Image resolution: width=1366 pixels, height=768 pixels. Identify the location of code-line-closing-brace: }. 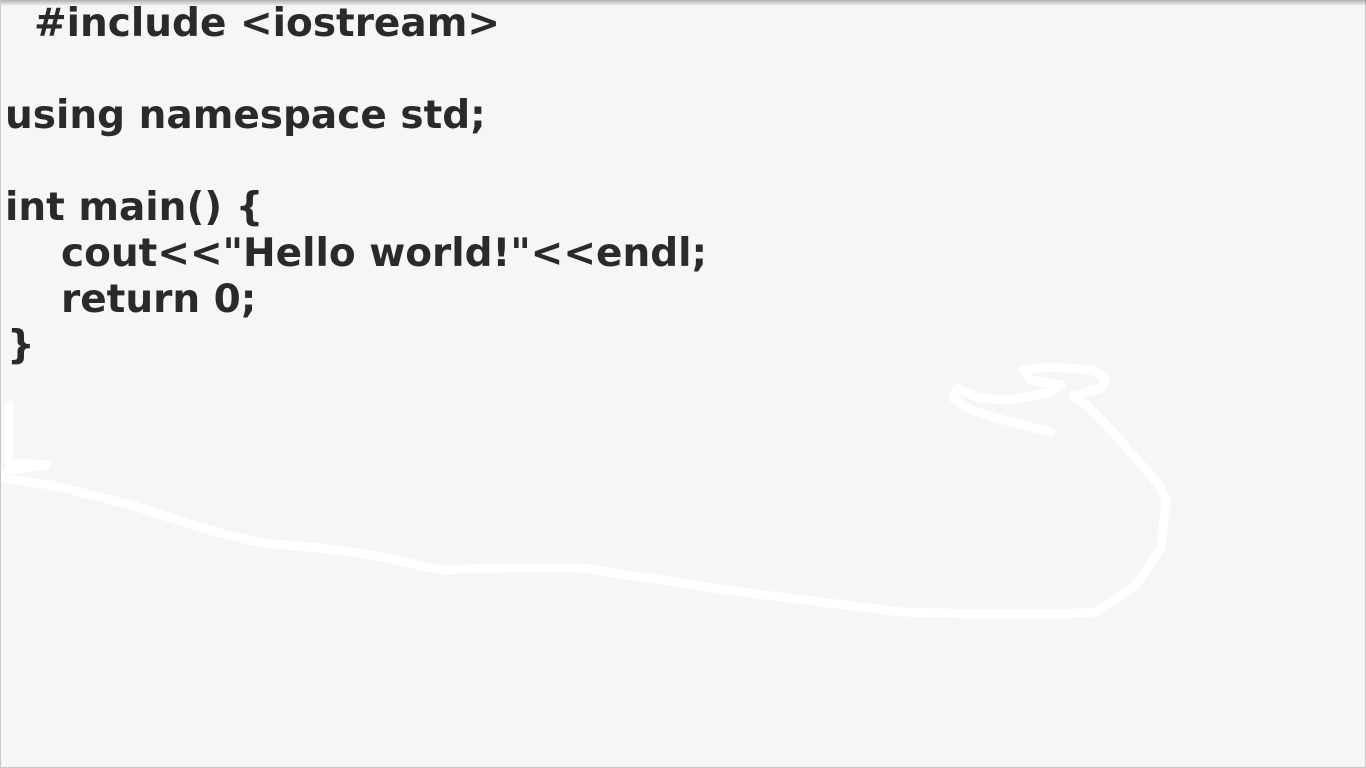
(21, 345).